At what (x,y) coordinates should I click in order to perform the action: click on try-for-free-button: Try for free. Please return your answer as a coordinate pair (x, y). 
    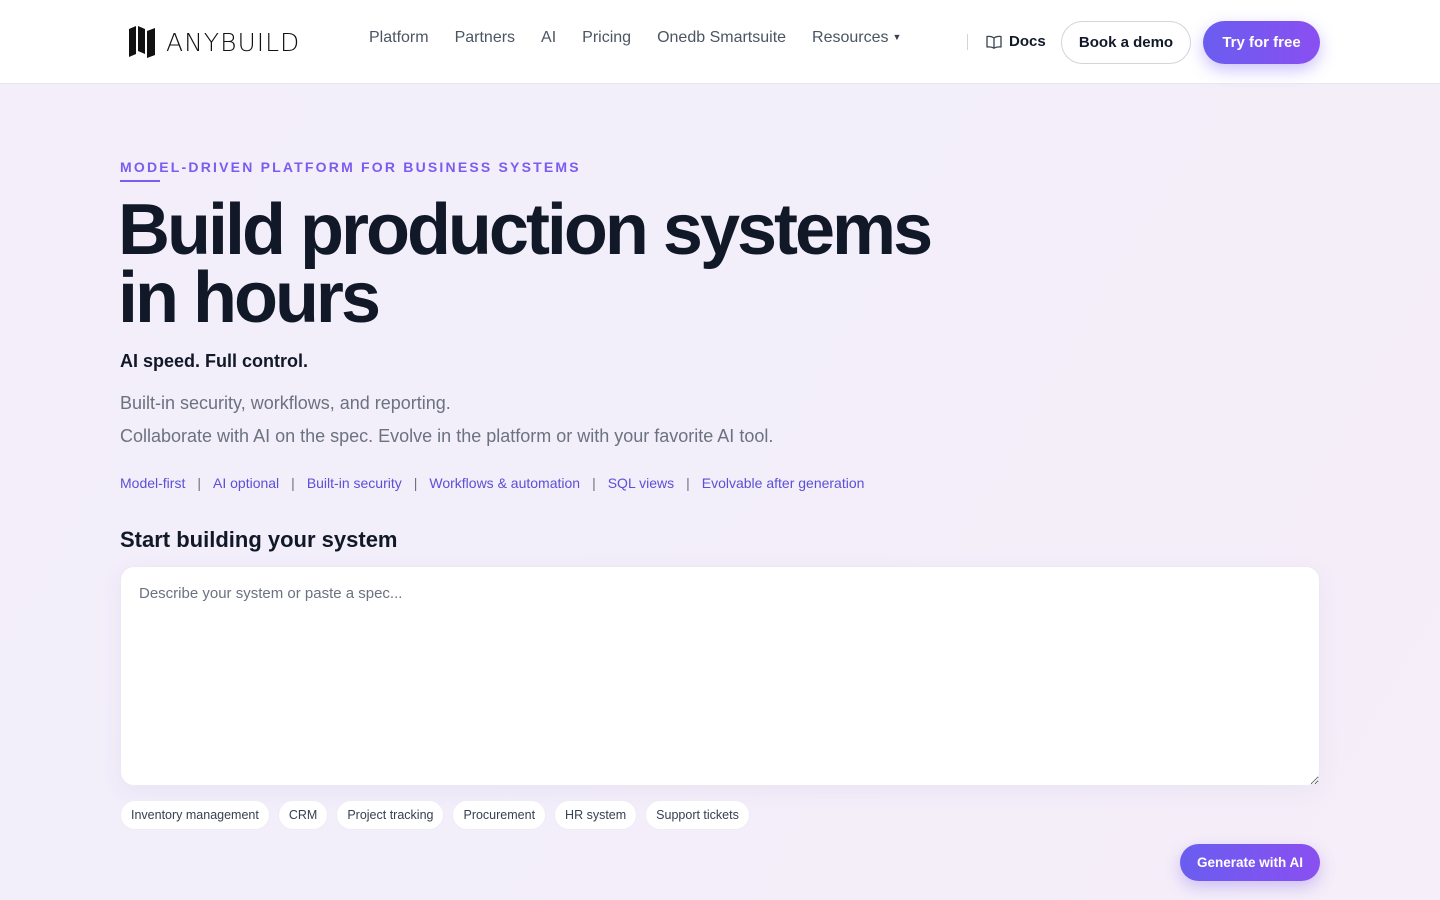
    Looking at the image, I should click on (1261, 42).